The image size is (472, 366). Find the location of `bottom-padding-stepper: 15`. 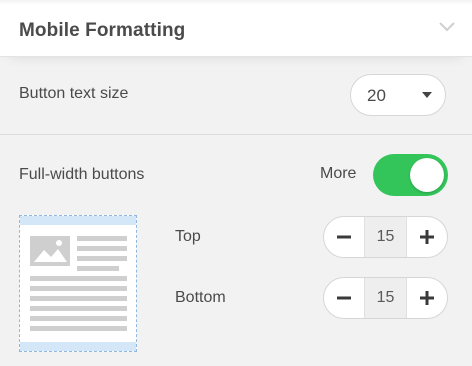

bottom-padding-stepper: 15 is located at coordinates (385, 298).